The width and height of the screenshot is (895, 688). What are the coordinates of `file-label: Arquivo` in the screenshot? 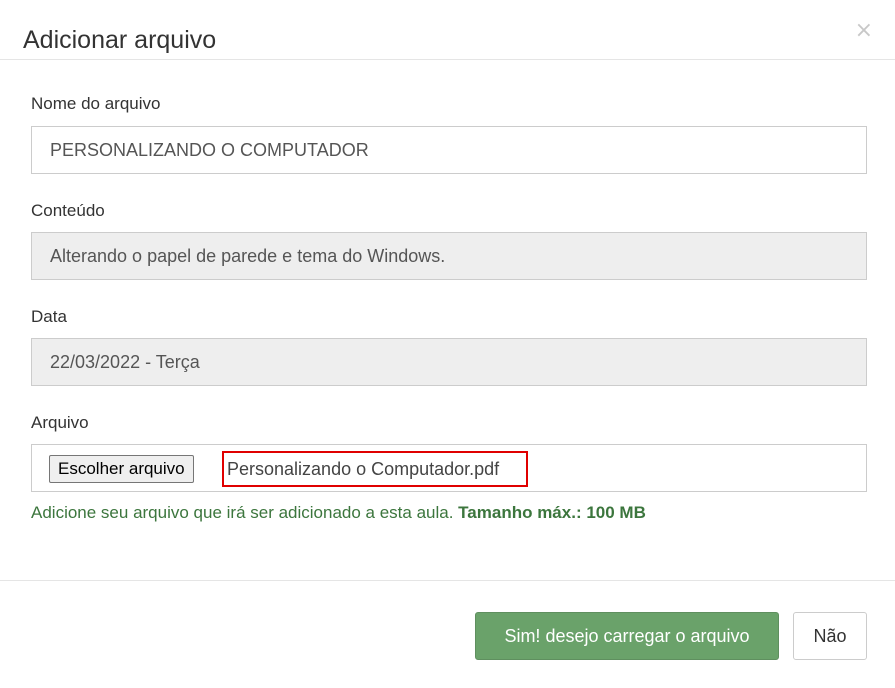 It's located at (60, 422).